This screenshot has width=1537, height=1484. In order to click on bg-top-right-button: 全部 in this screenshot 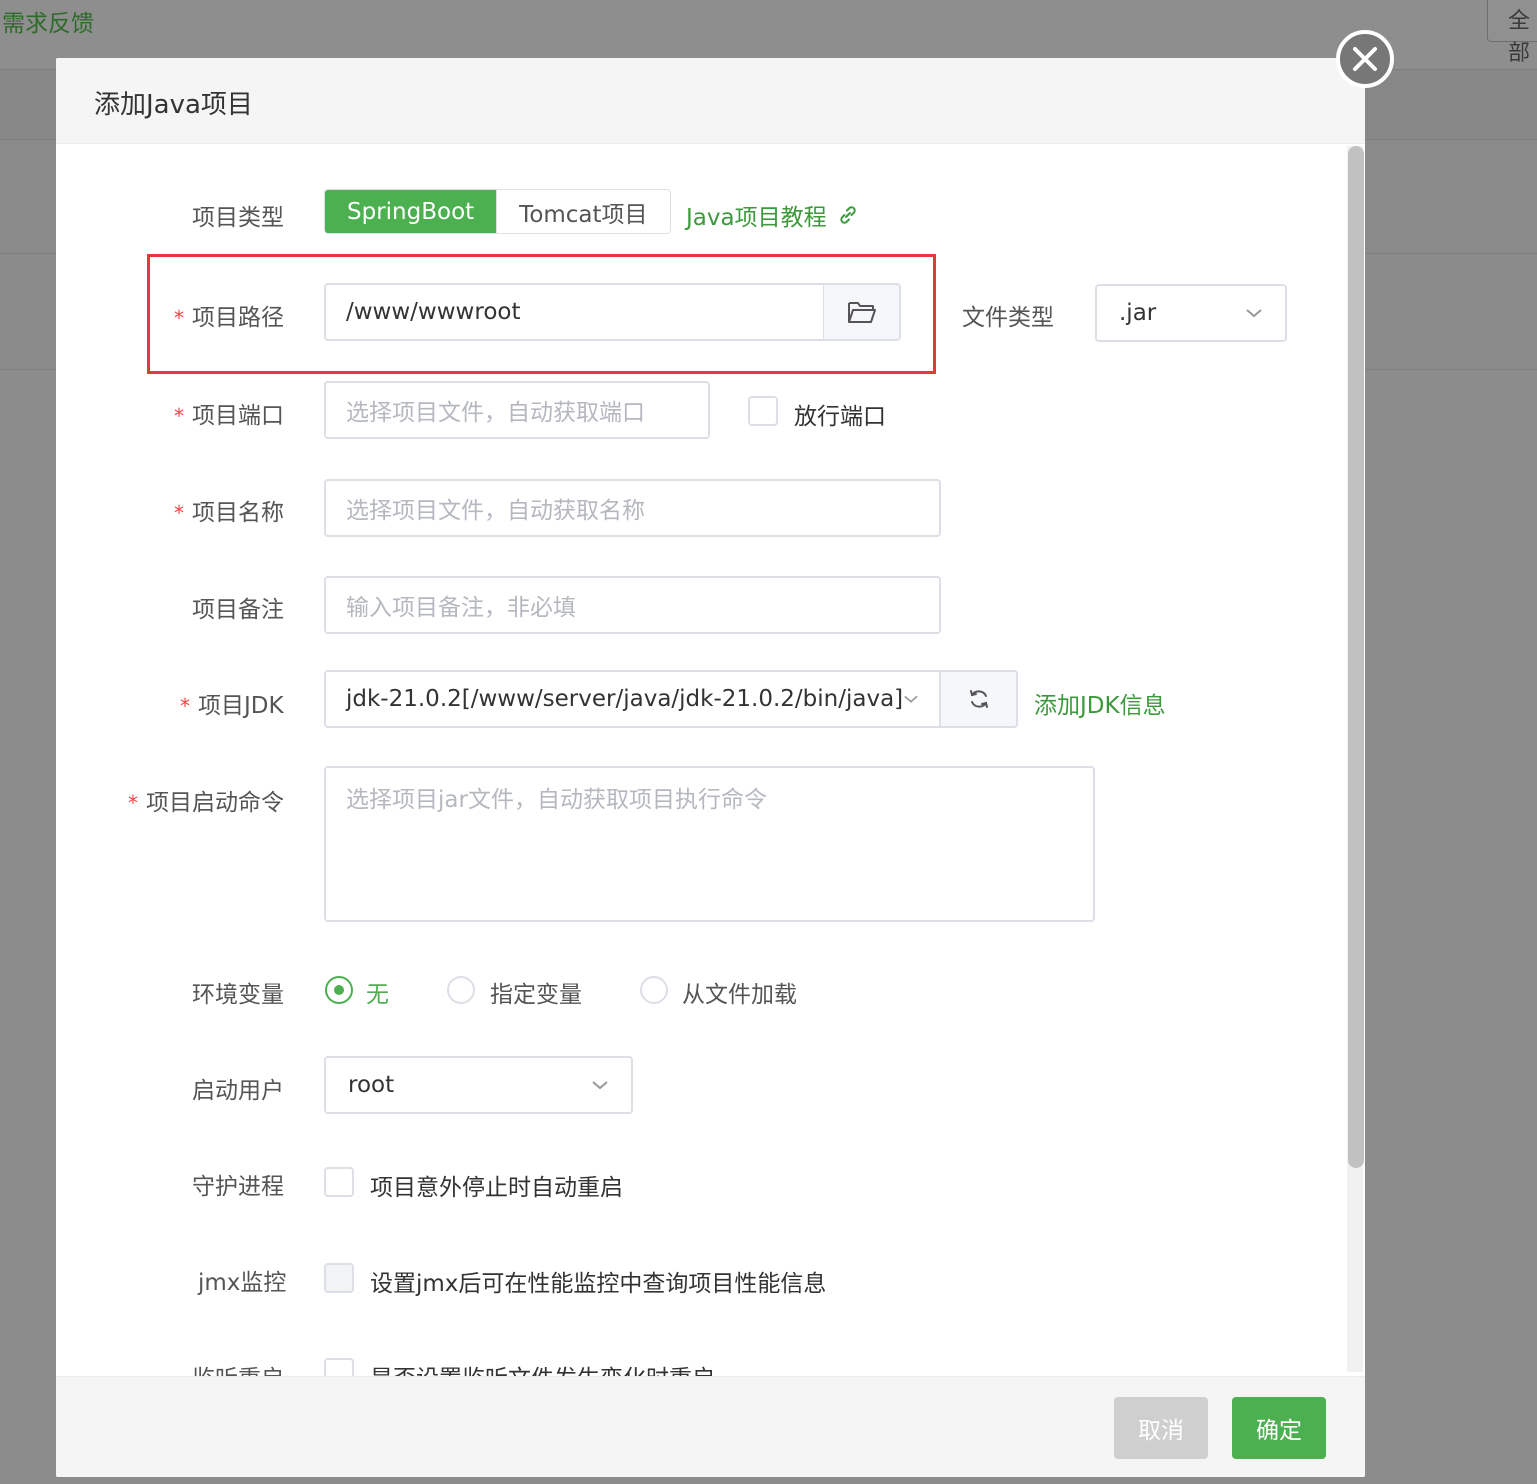, I will do `click(1512, 33)`.